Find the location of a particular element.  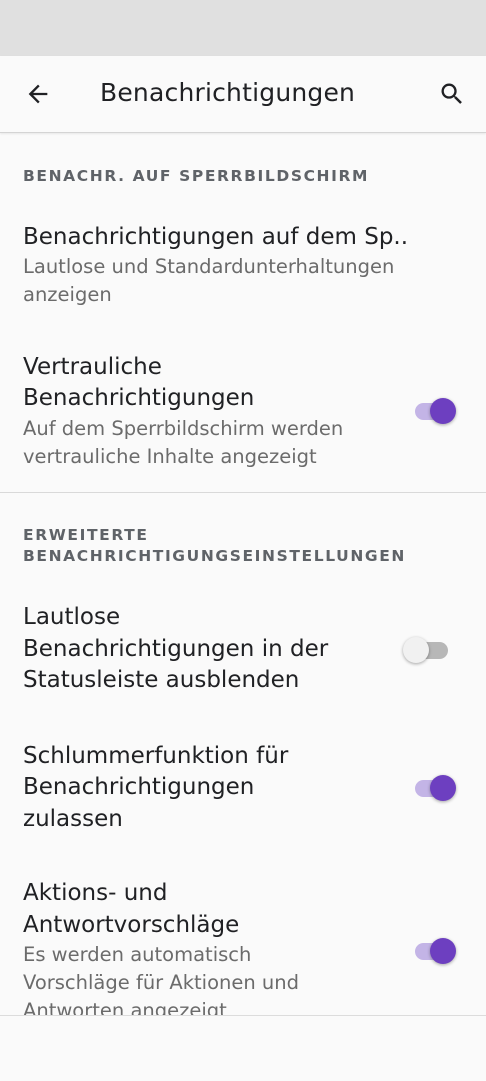

hide-silent-switch is located at coordinates (428, 650).